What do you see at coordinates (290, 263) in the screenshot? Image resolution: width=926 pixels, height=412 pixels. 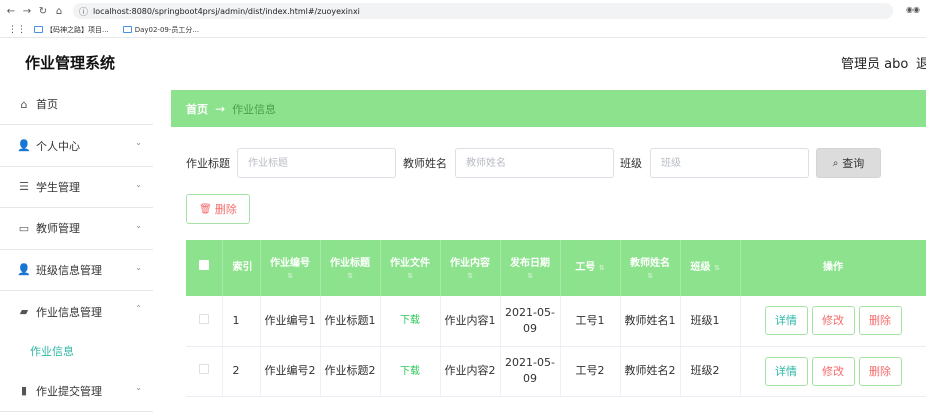 I see `col-header-label: 作业编号` at bounding box center [290, 263].